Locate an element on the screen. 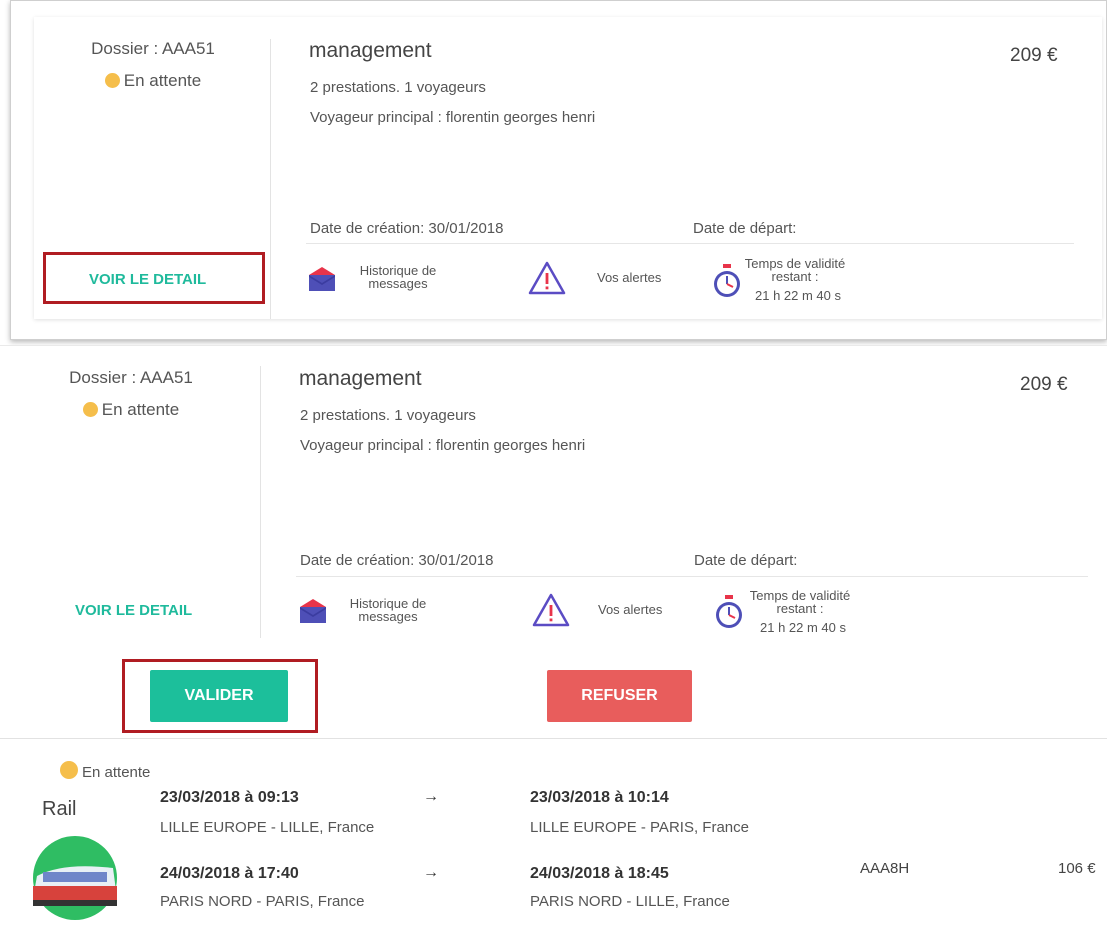 Image resolution: width=1107 pixels, height=925 pixels. highlight-voir-detail is located at coordinates (154, 278).